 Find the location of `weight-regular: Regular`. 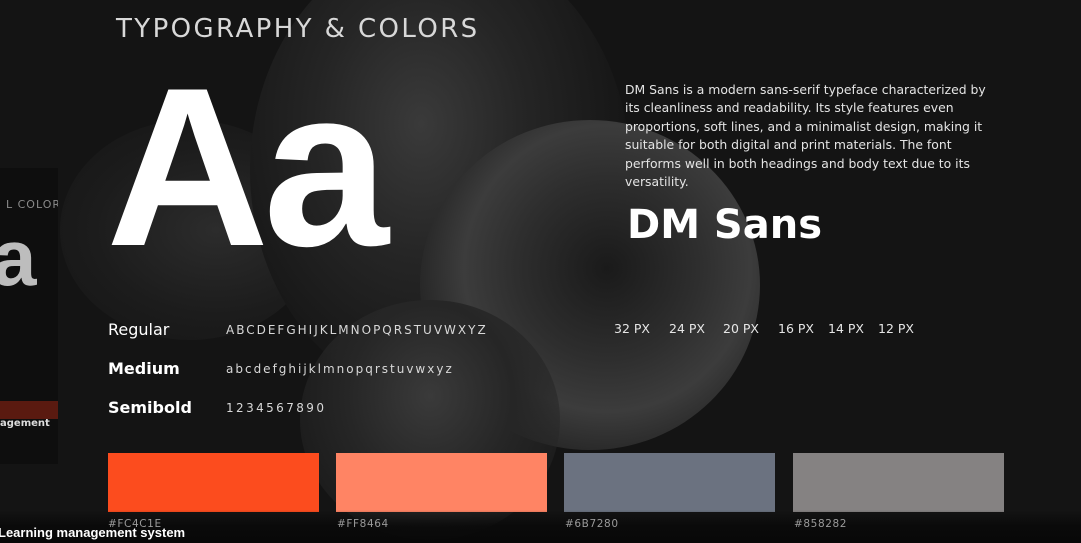

weight-regular: Regular is located at coordinates (139, 329).